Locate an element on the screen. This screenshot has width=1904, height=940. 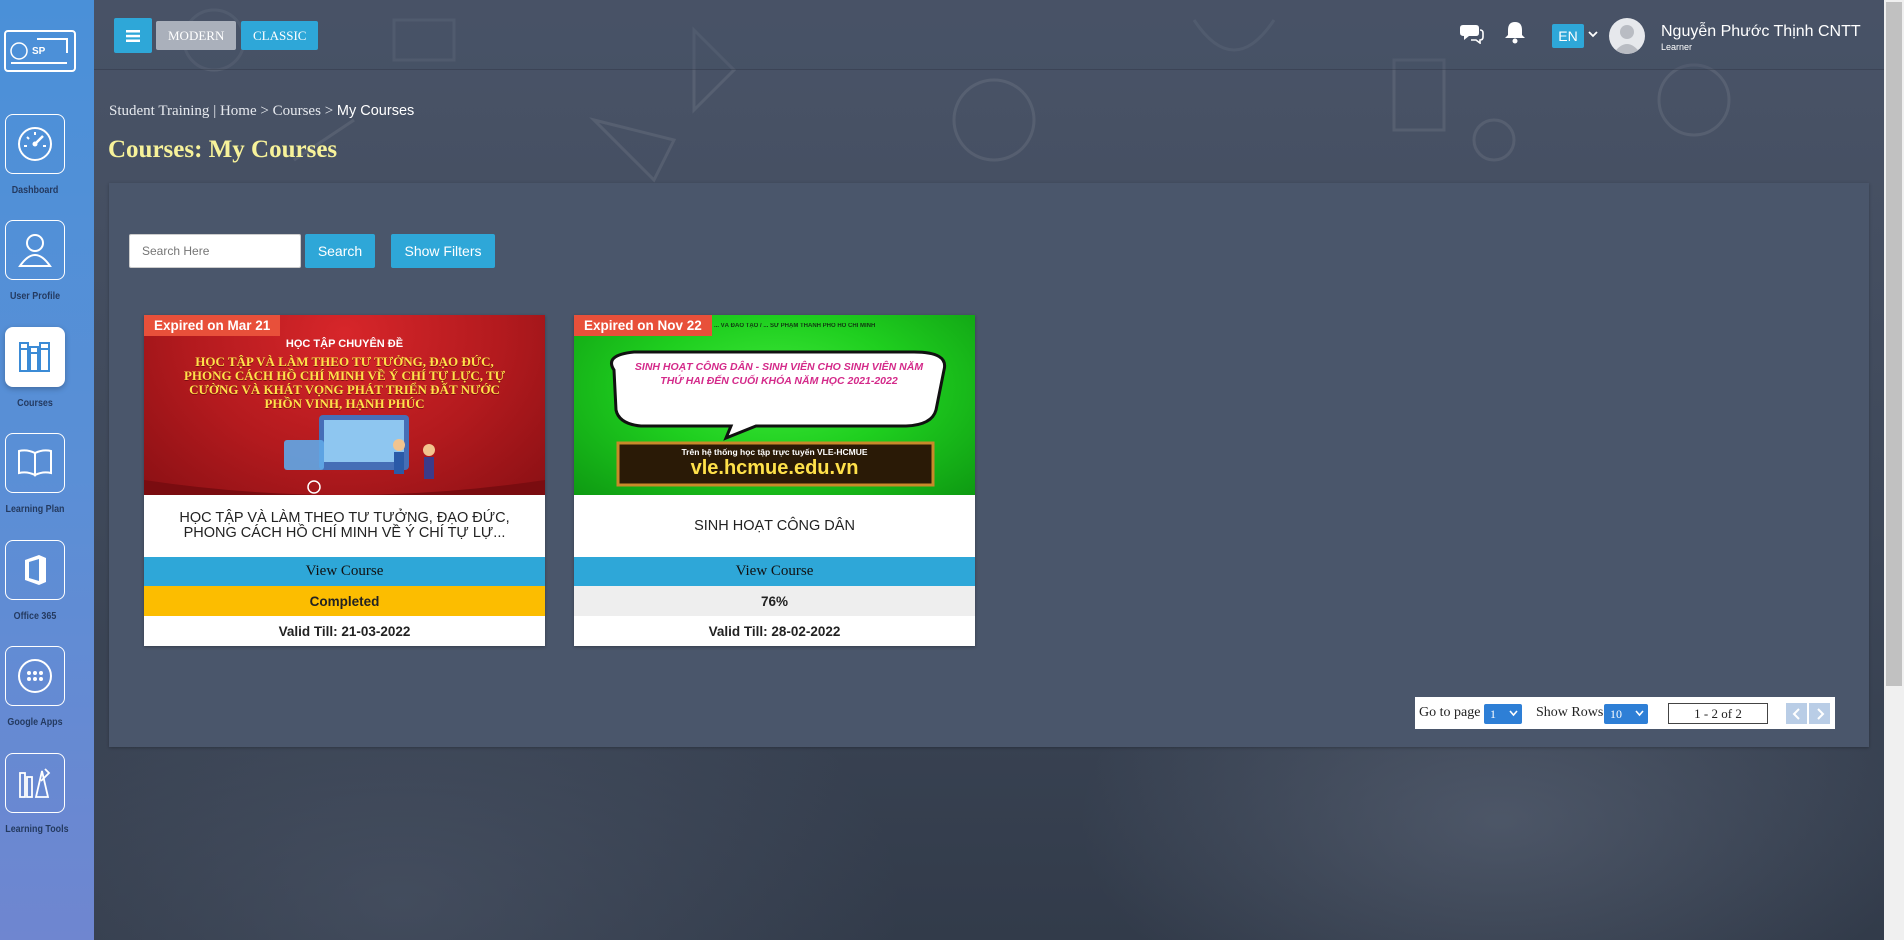
pagination: Go to page 1 Show Rows 10 1 - 2 of 2 is located at coordinates (1625, 713).